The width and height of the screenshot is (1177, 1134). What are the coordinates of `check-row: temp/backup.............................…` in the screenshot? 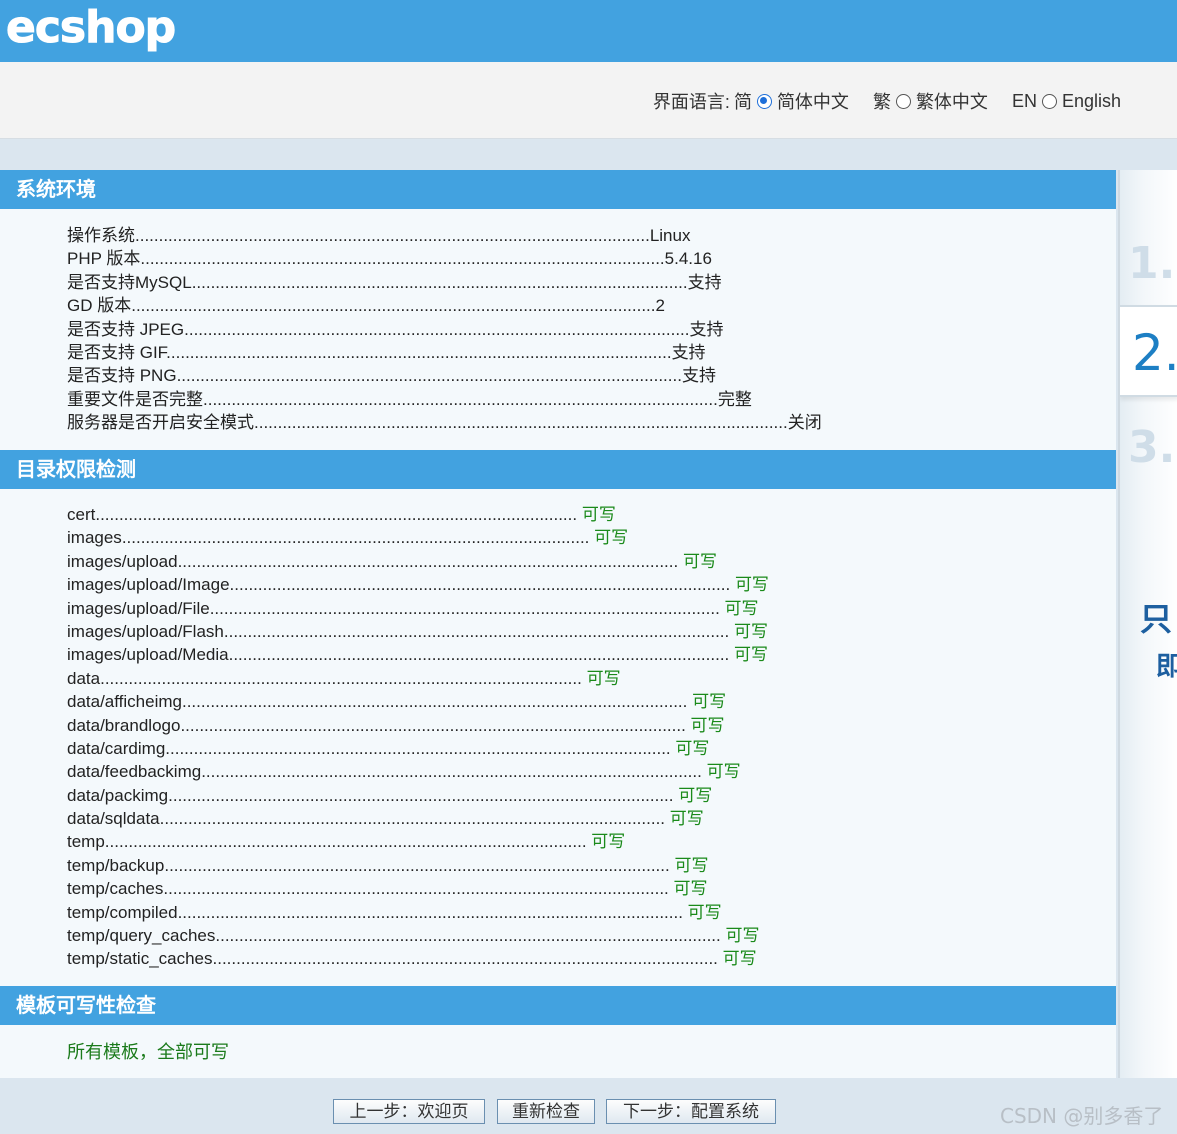 It's located at (418, 865).